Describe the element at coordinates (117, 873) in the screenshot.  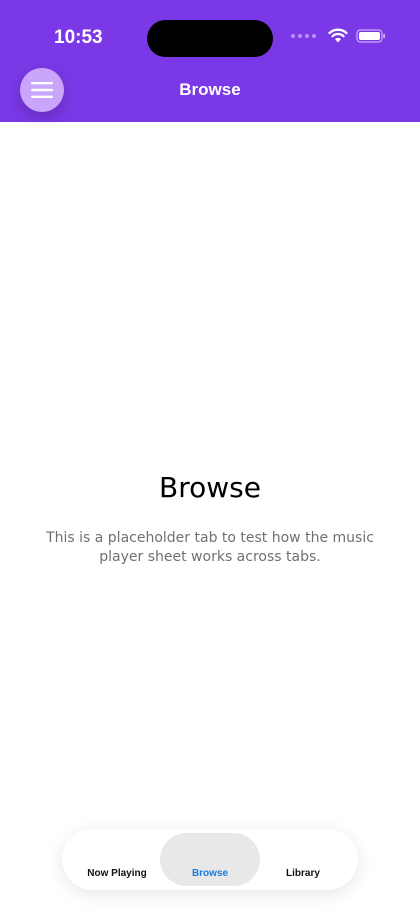
I see `tab-label: Now Playing` at that location.